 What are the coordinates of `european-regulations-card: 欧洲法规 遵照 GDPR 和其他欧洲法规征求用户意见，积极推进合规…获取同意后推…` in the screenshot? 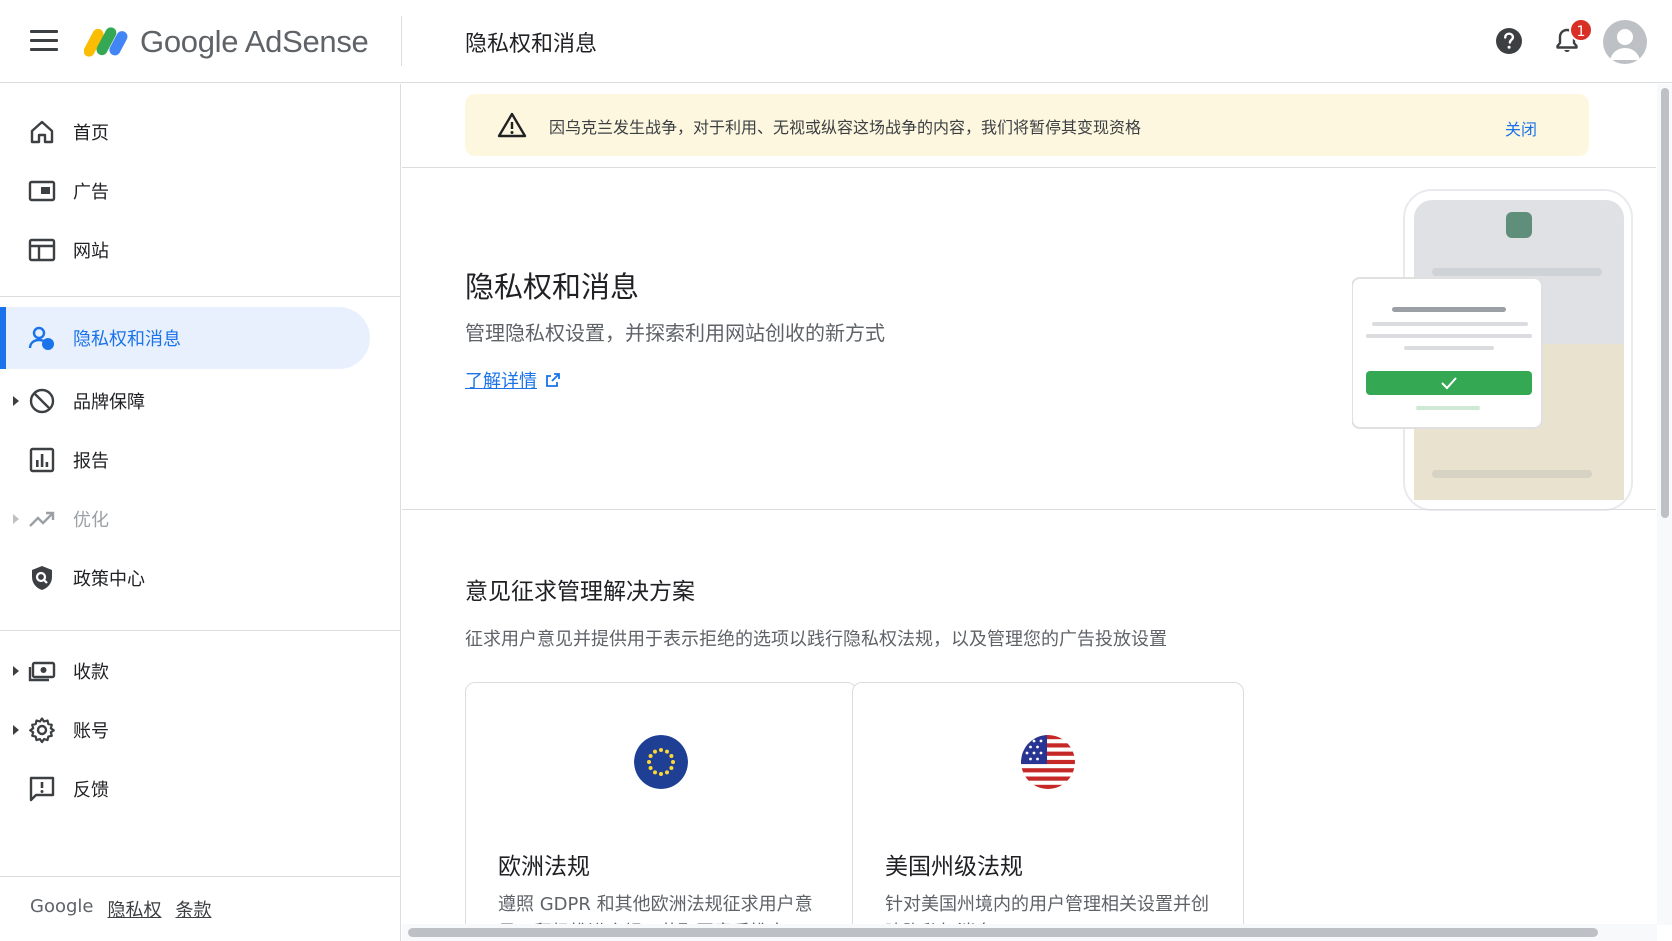 It's located at (661, 803).